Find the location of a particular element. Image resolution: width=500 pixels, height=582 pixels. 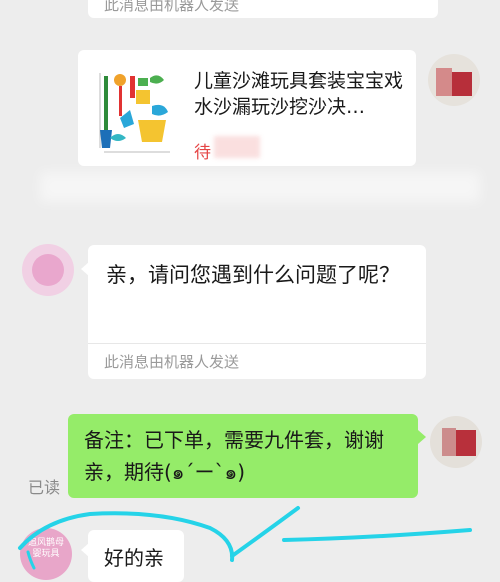

user-avatar-bottom is located at coordinates (456, 442).